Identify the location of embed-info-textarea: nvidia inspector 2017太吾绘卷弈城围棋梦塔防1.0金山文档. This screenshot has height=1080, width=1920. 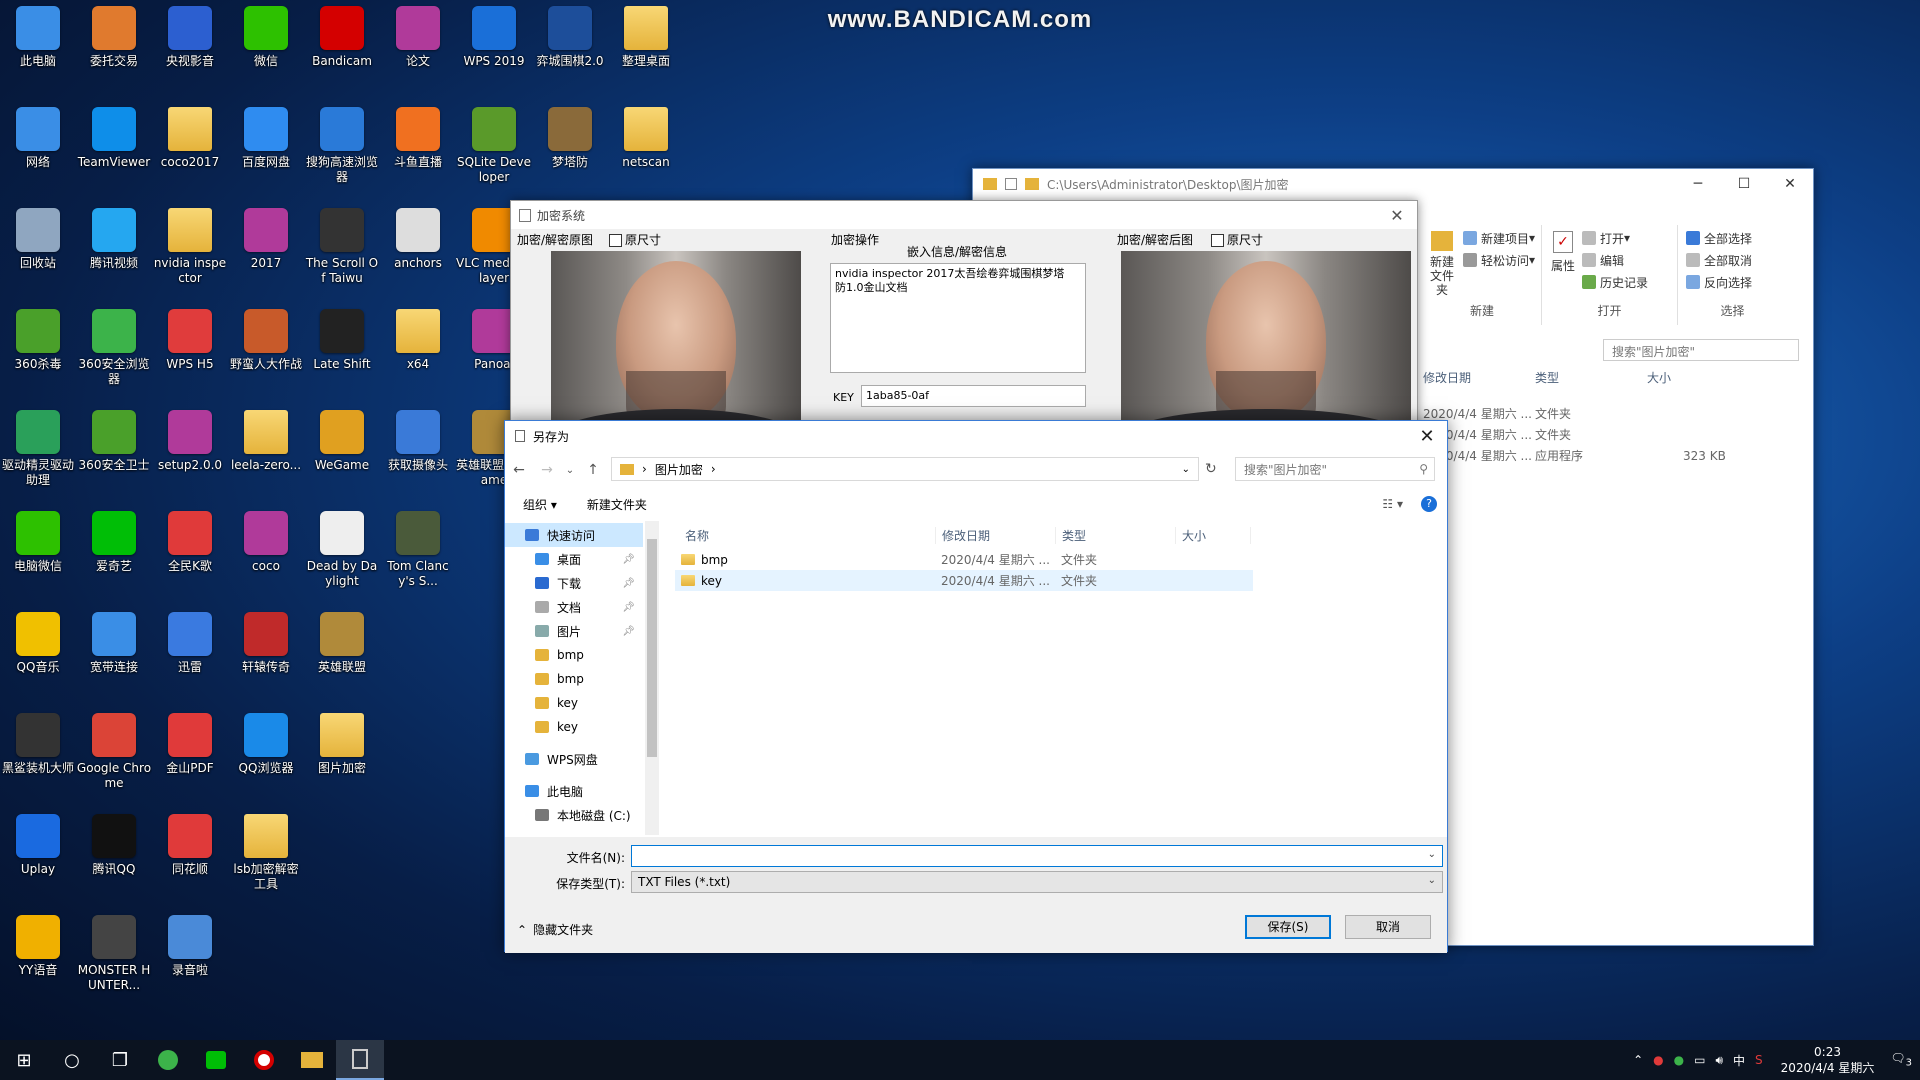
(958, 318).